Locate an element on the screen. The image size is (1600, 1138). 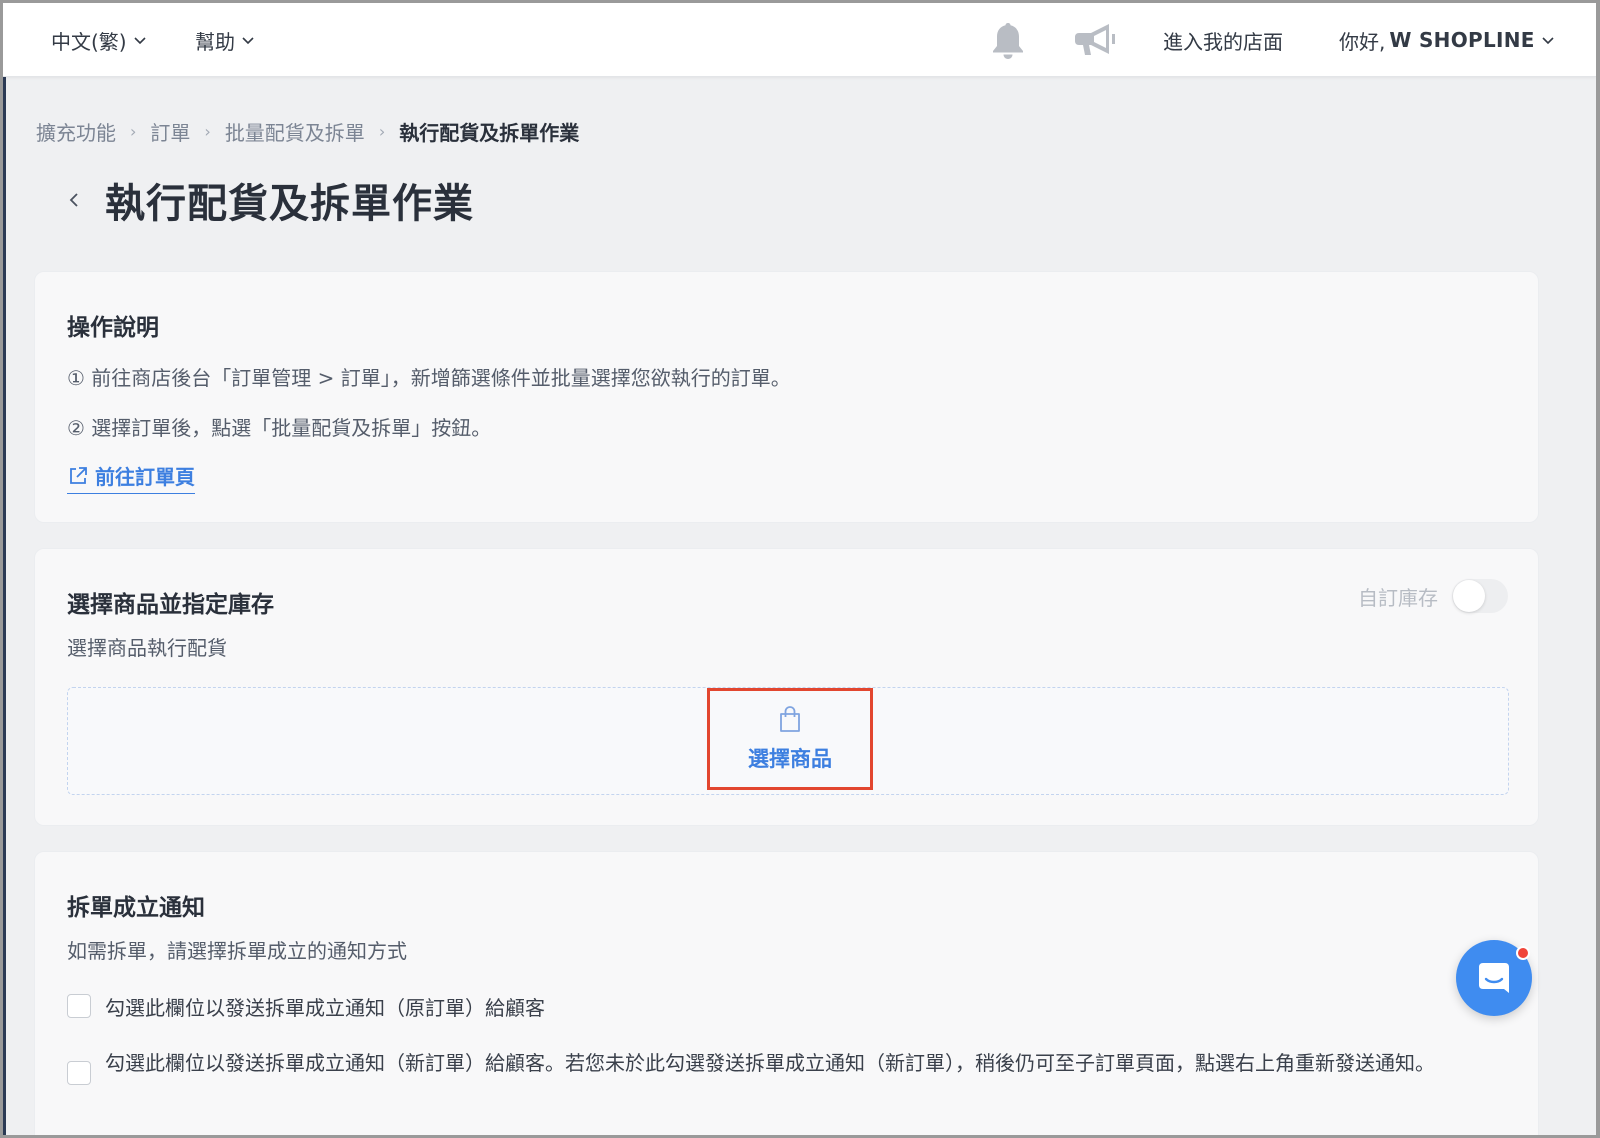
product-section-subtitle: 選擇商品執行配貨 is located at coordinates (147, 648).